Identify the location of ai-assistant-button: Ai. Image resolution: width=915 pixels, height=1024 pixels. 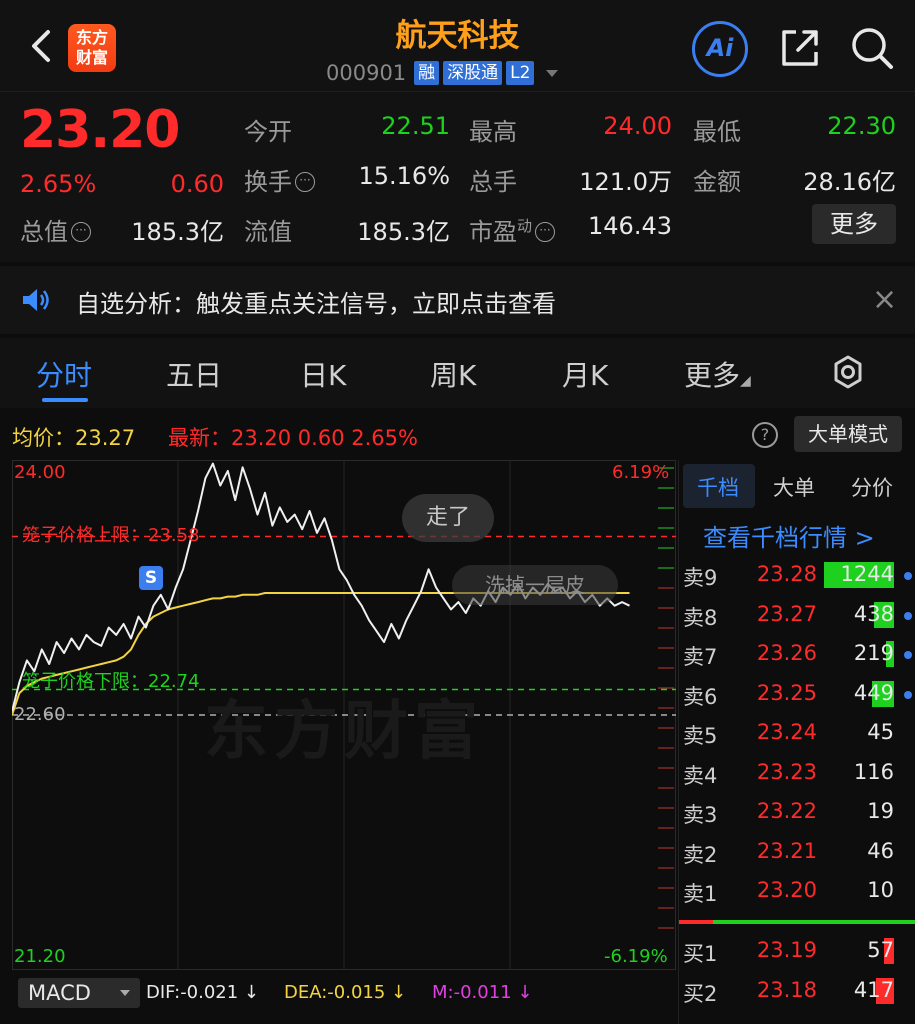
(720, 49).